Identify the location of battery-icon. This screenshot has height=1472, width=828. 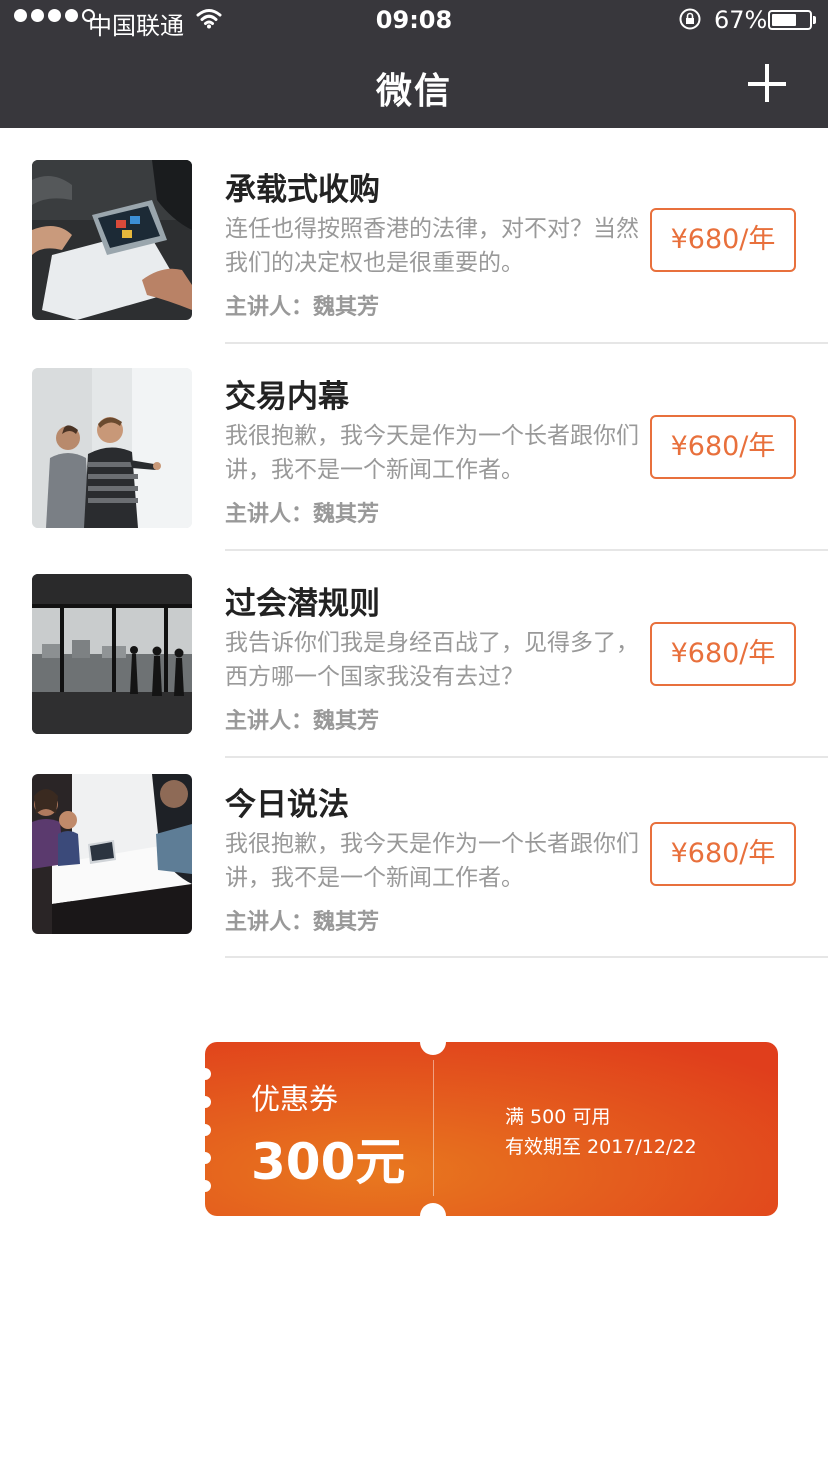
(790, 20).